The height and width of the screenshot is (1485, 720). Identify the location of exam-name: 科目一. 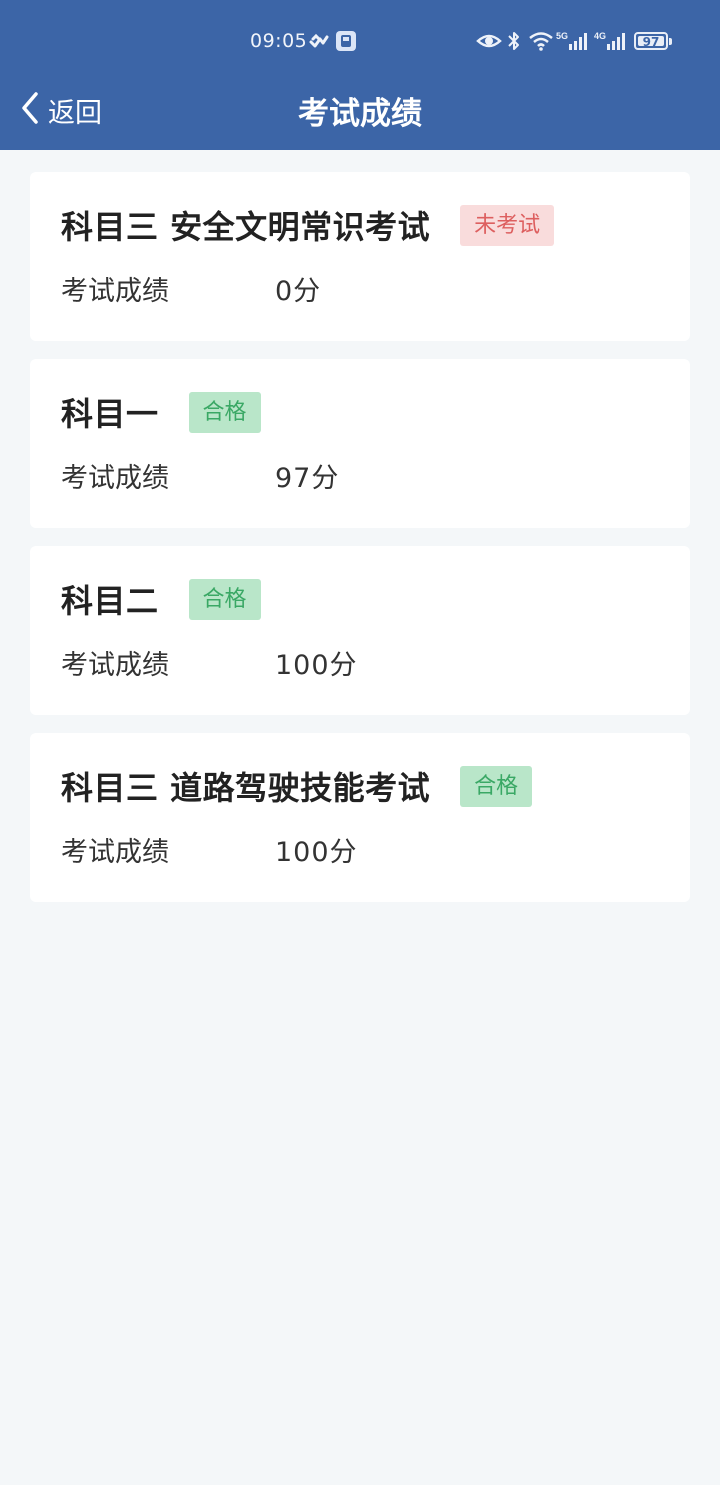
(110, 414).